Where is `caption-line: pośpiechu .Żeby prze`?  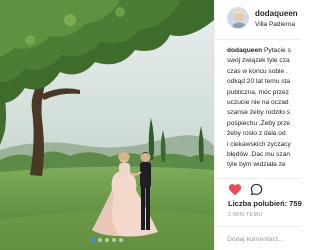
caption-line: pośpiechu .Żeby prze is located at coordinates (259, 123).